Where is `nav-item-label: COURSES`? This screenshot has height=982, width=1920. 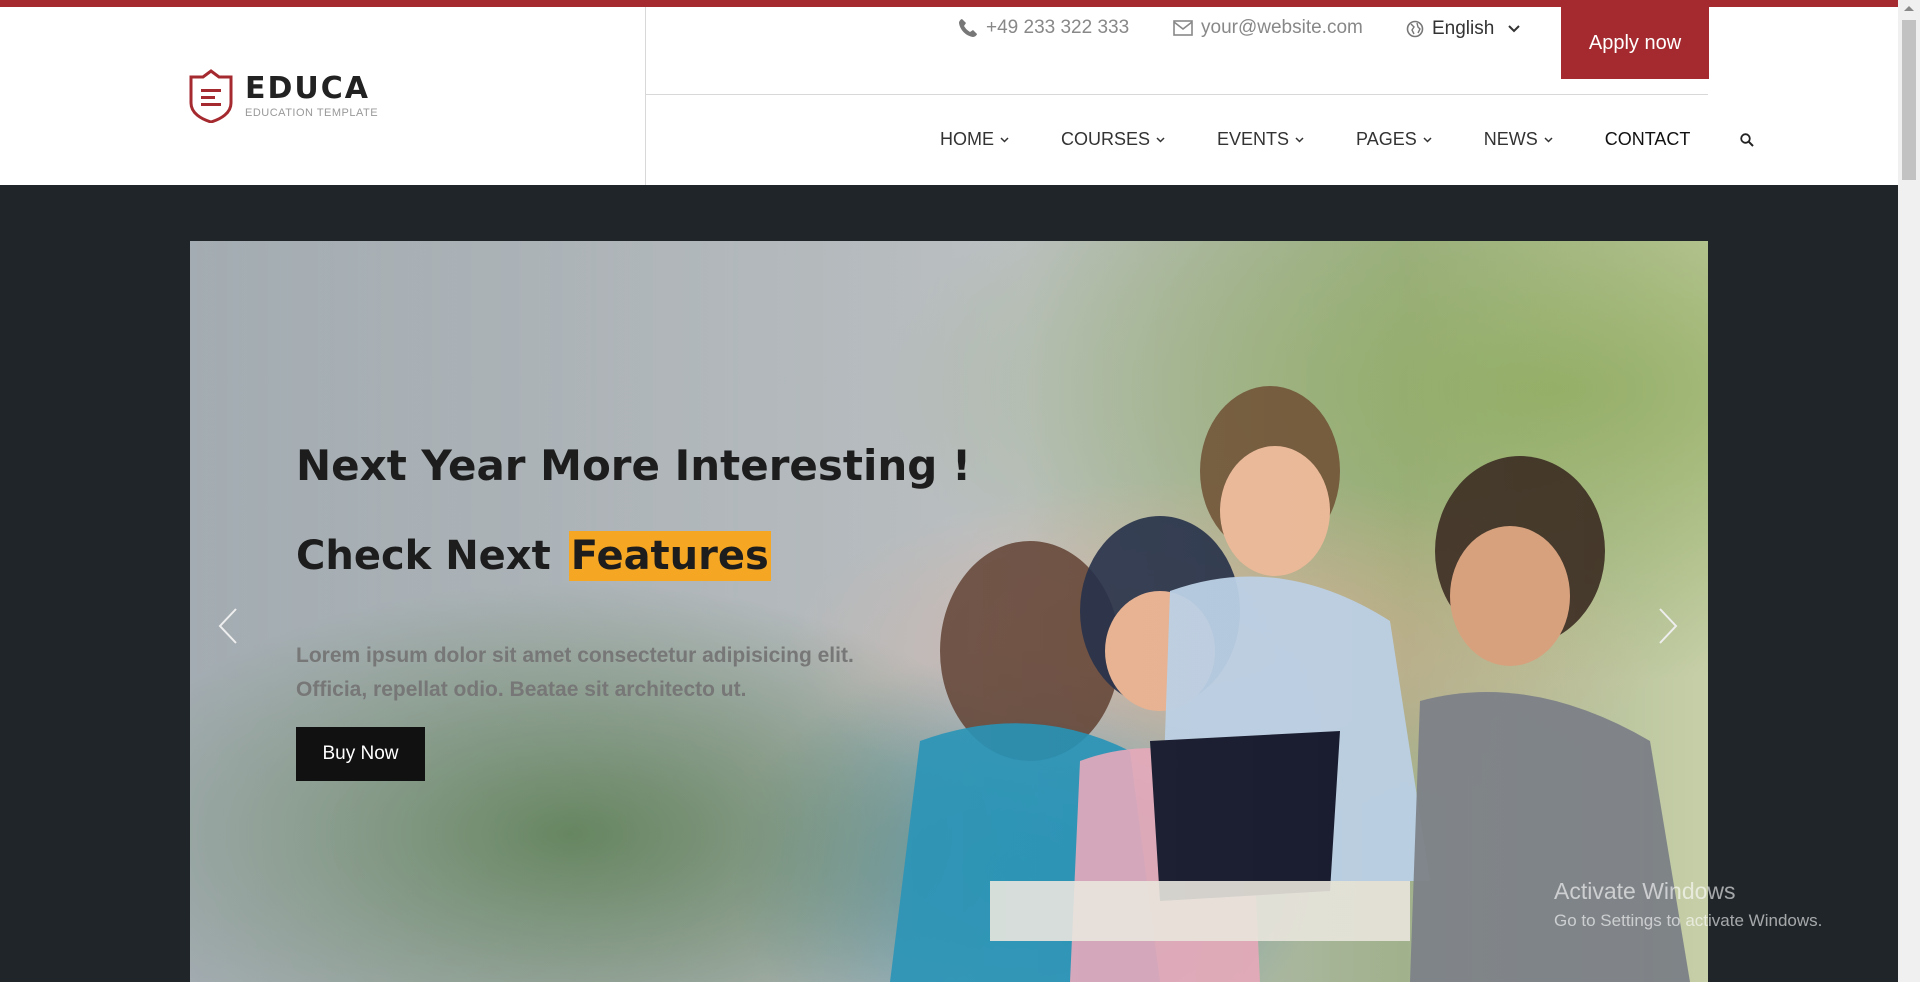
nav-item-label: COURSES is located at coordinates (1106, 139).